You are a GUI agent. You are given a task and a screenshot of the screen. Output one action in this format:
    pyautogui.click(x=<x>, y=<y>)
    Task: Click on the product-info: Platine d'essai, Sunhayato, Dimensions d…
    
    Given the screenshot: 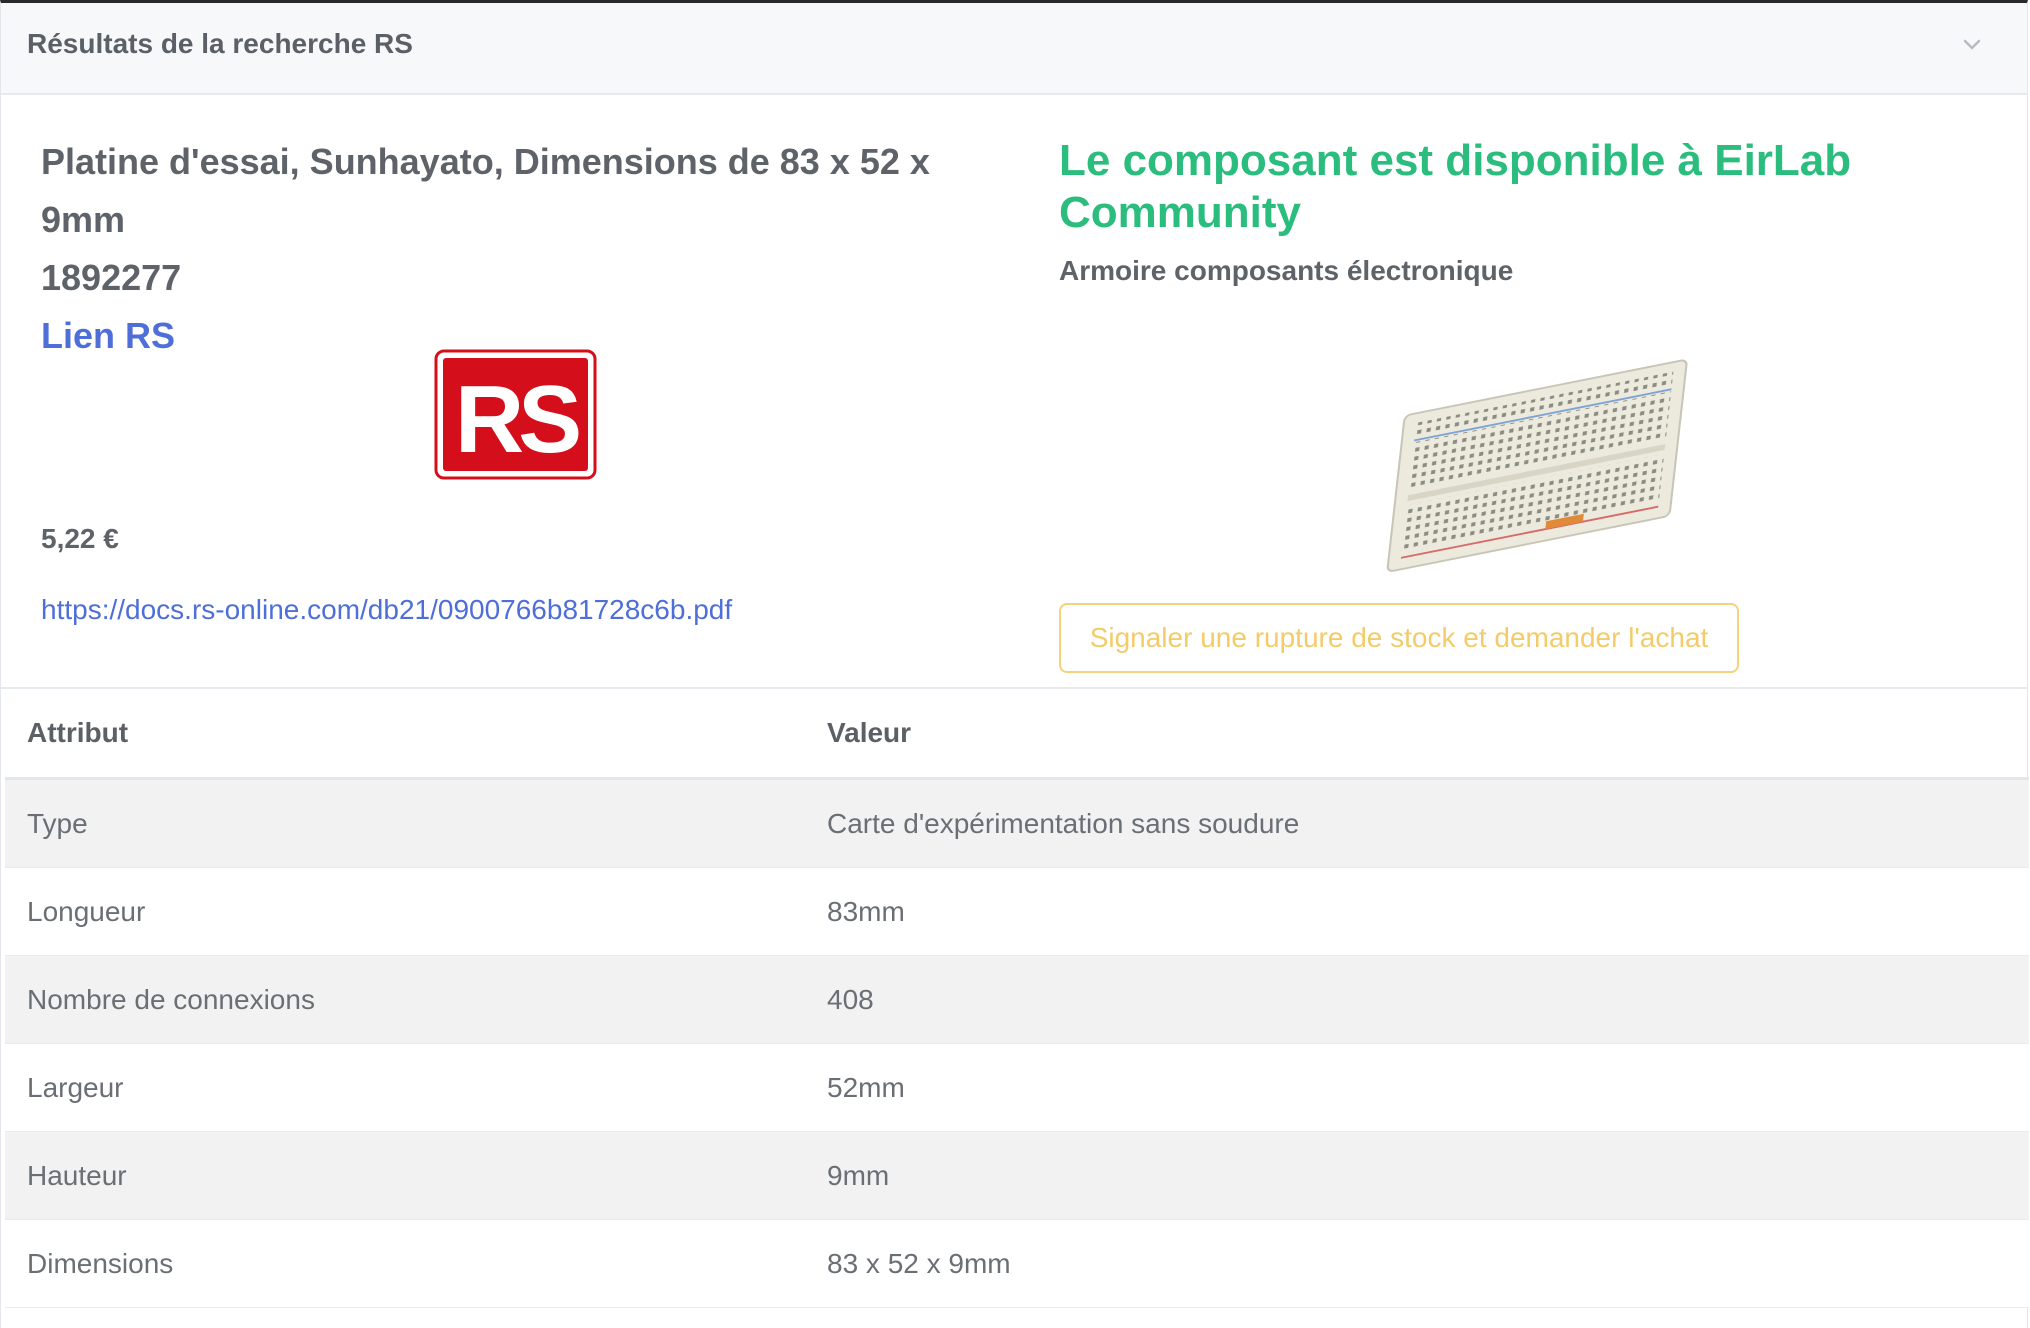 What is the action you would take?
    pyautogui.click(x=521, y=249)
    